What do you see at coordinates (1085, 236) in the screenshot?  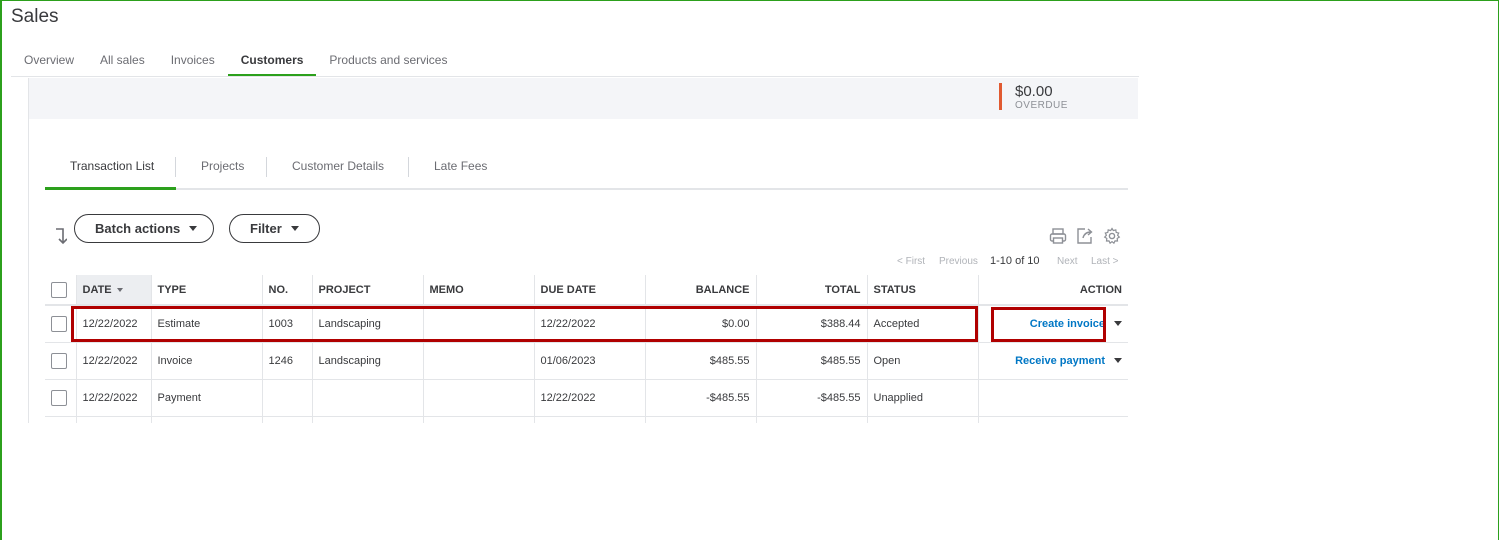 I see `export-icon` at bounding box center [1085, 236].